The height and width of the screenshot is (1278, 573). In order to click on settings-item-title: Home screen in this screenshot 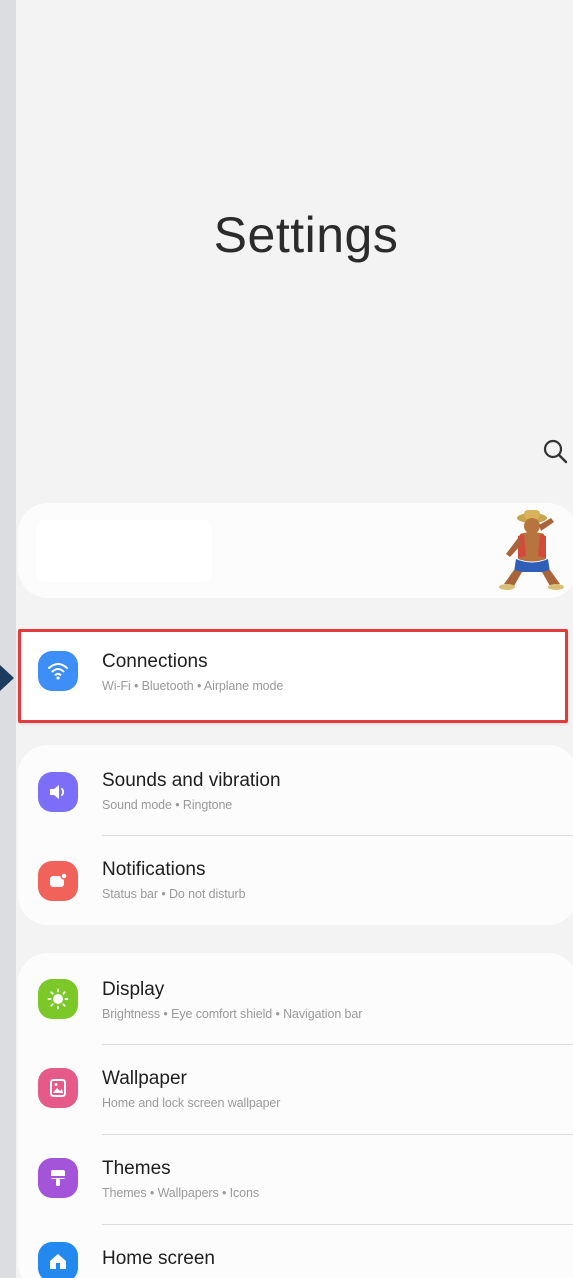, I will do `click(158, 1258)`.